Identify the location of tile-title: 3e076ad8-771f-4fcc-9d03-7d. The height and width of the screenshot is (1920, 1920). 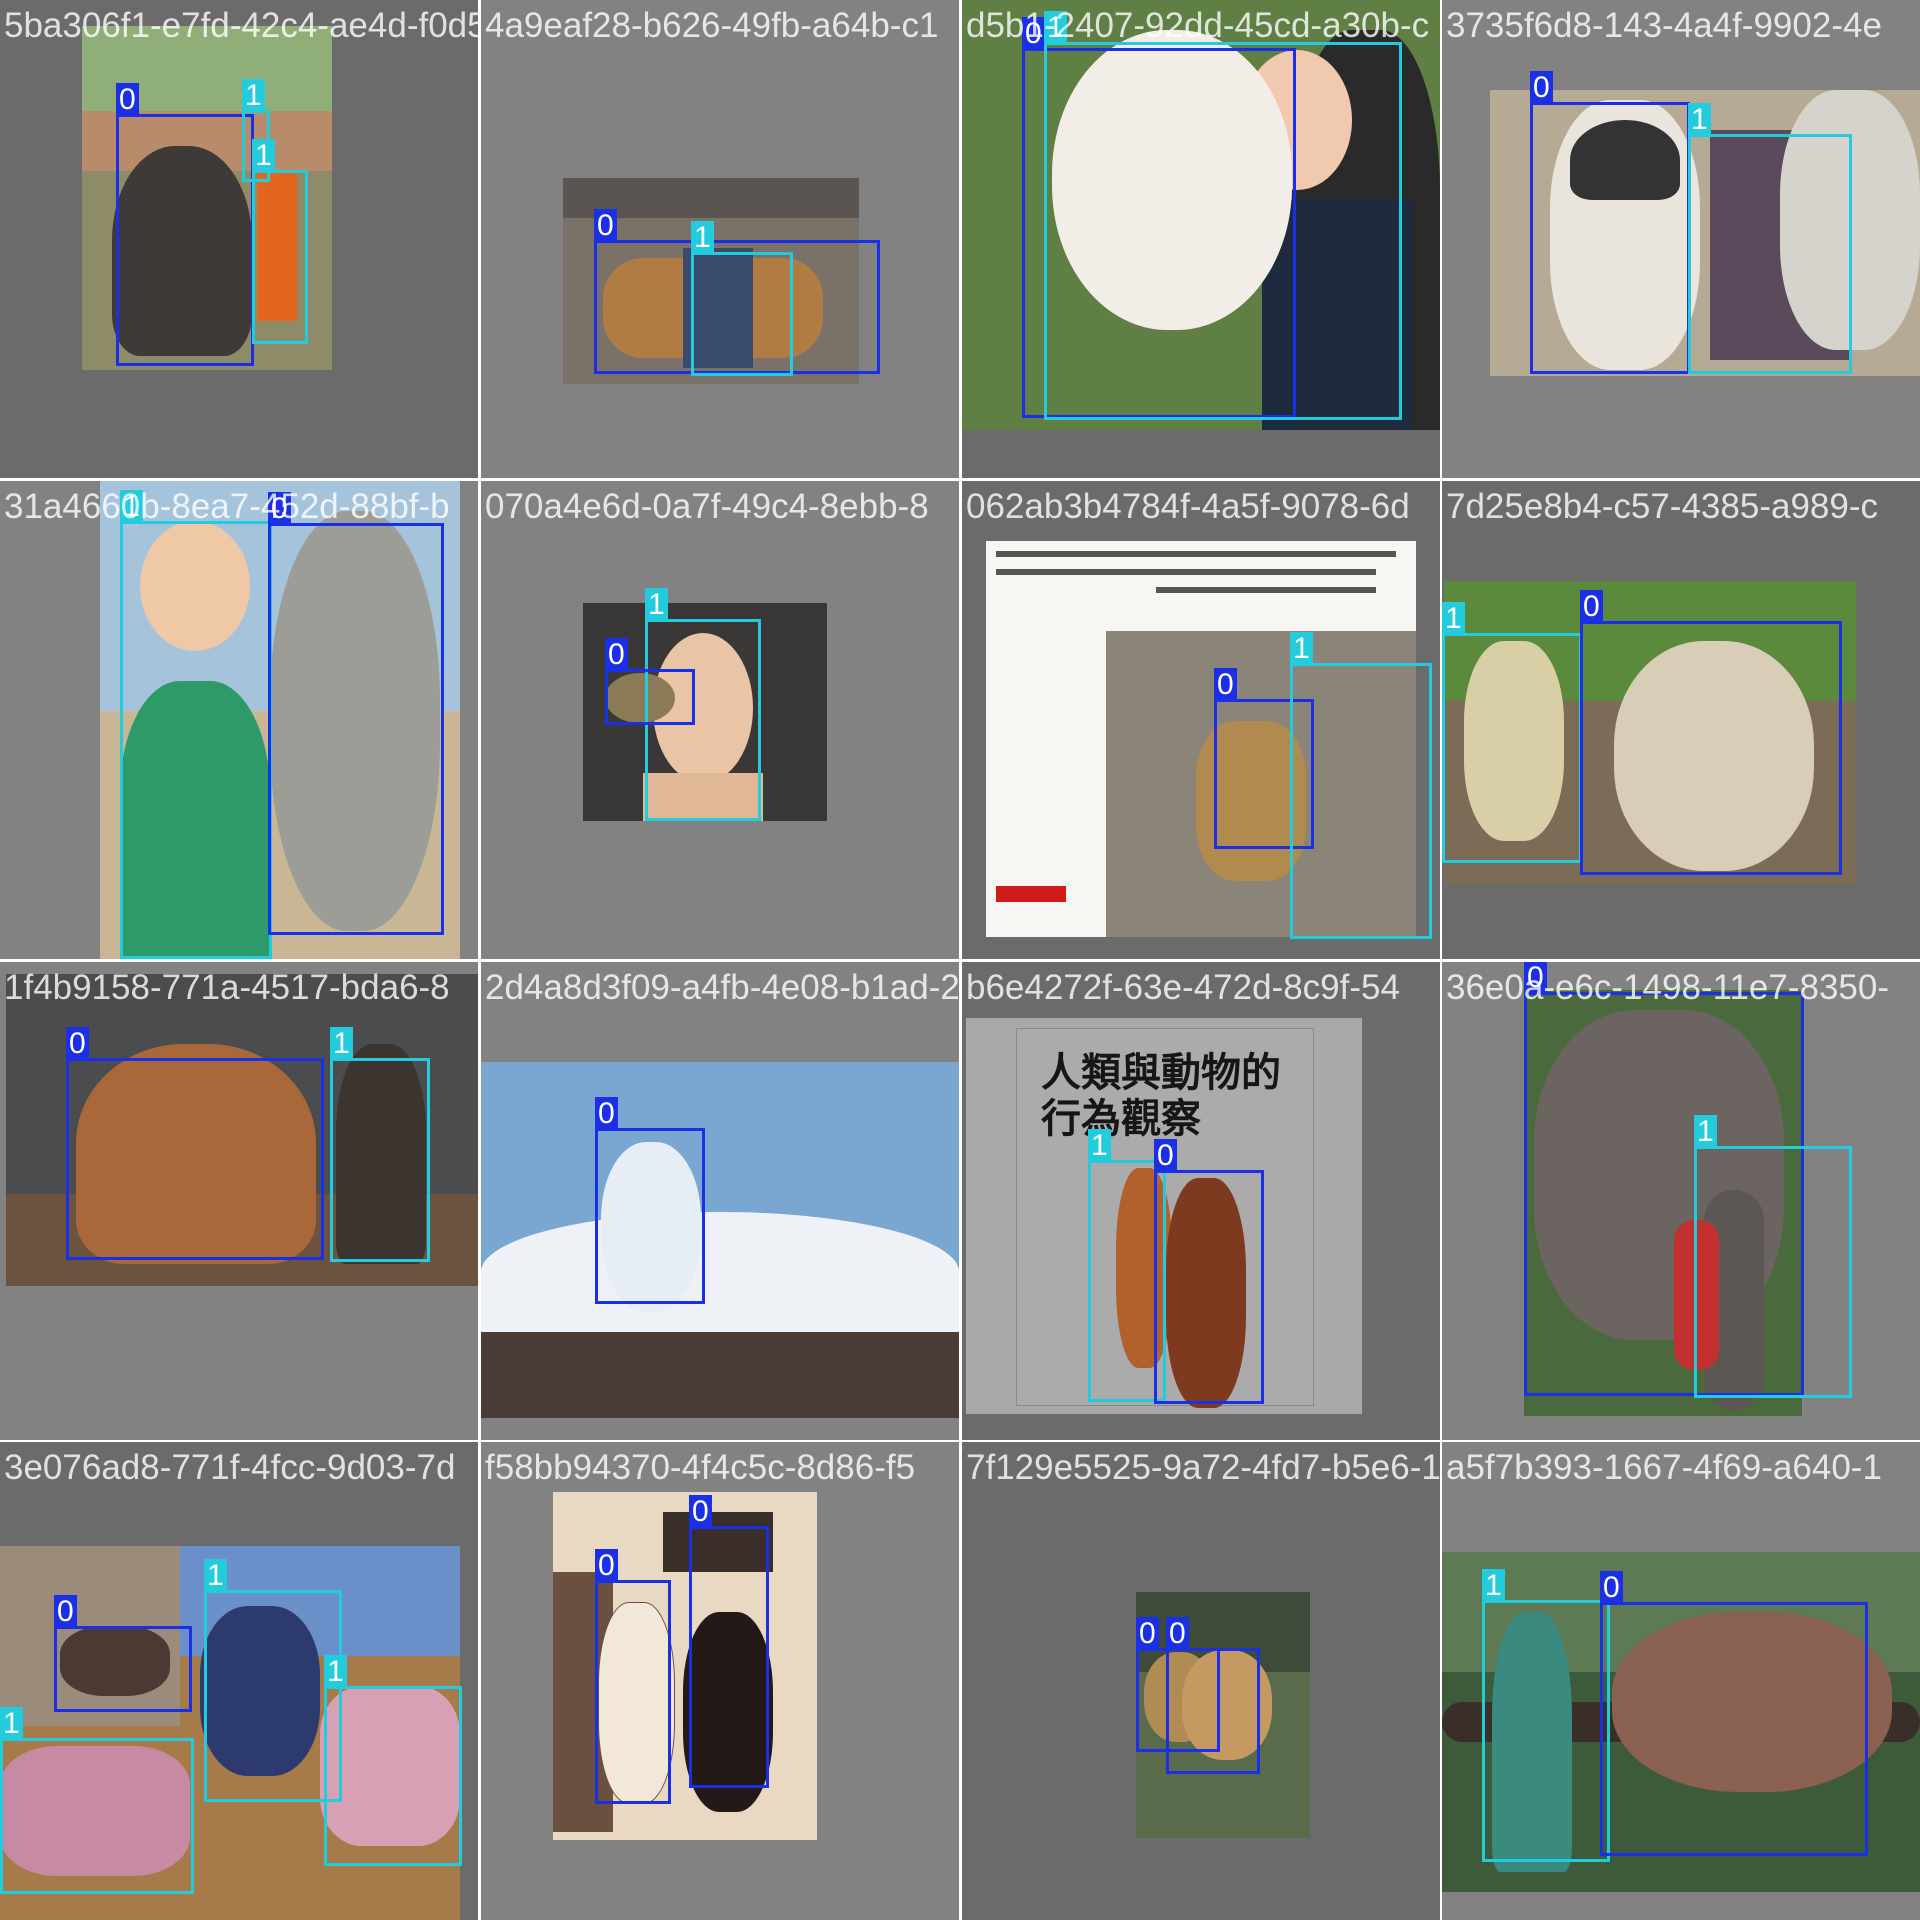
(230, 1467).